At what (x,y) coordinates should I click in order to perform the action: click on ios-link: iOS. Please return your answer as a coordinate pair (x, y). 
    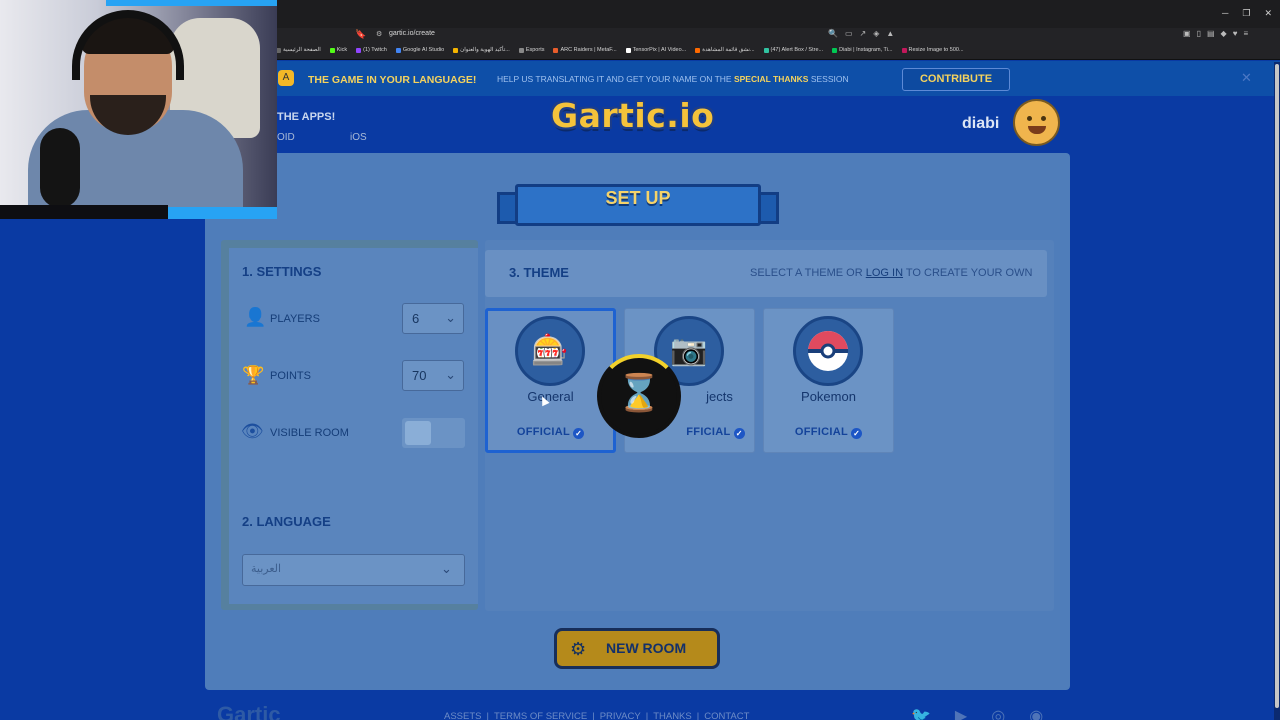
    Looking at the image, I should click on (358, 137).